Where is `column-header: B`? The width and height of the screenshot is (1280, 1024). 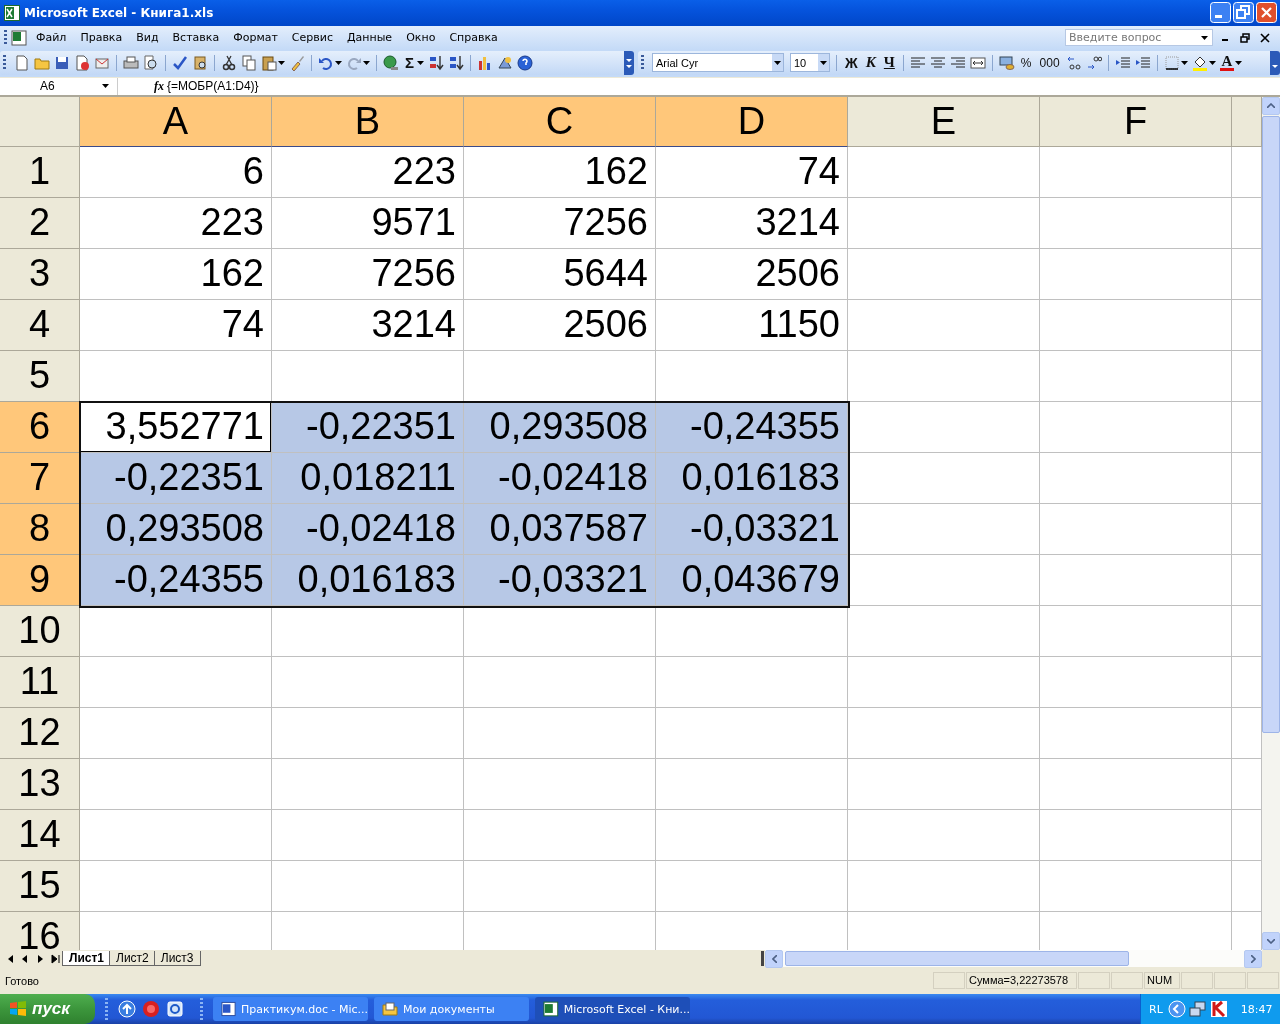
column-header: B is located at coordinates (368, 121).